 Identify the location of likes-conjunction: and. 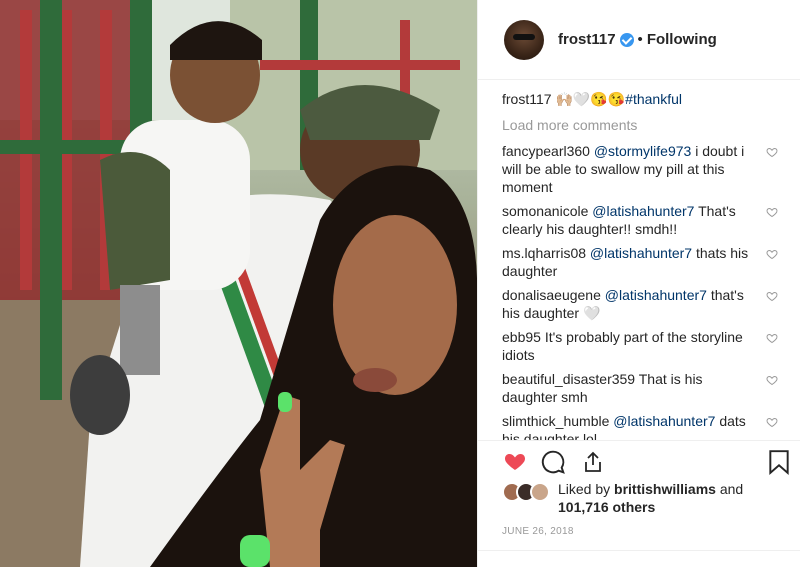
(729, 489).